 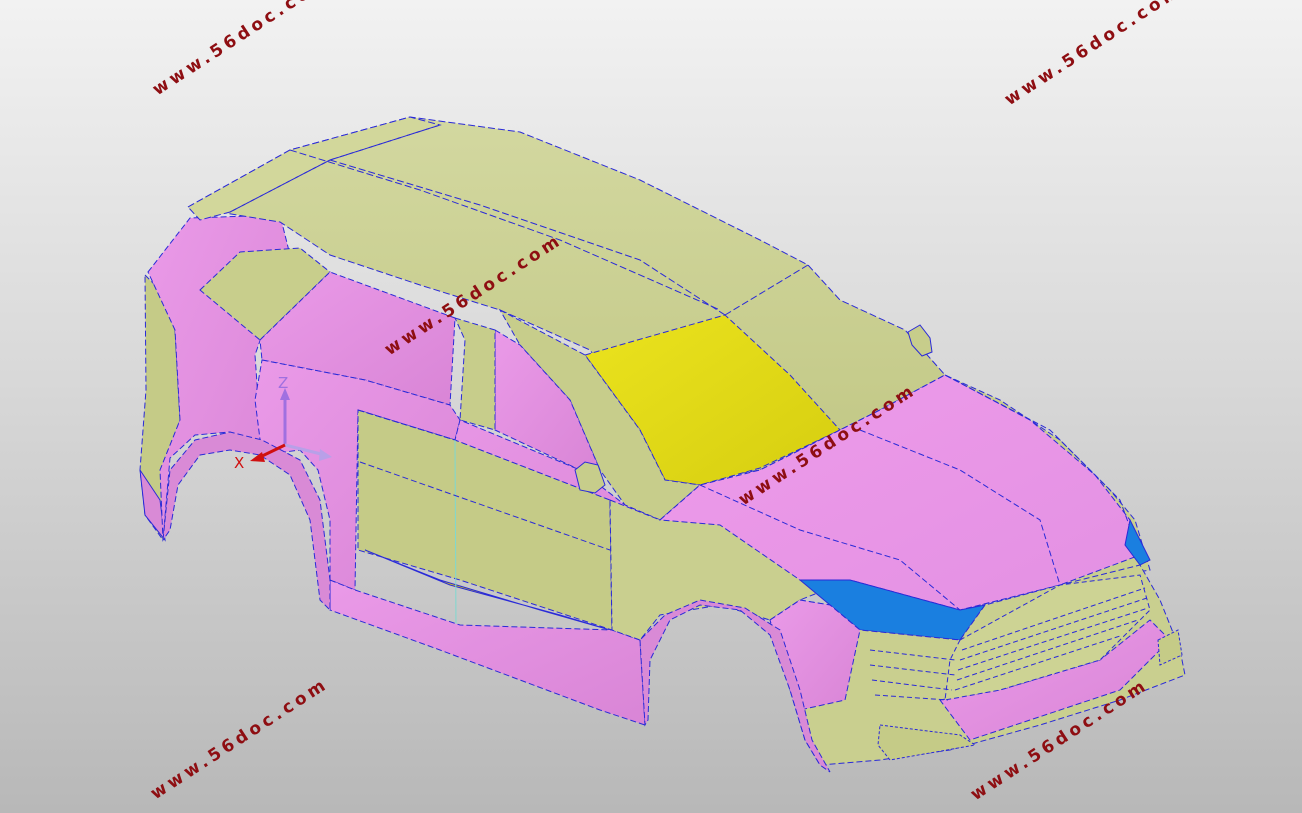 I want to click on rear-wheel-arch, so click(x=246, y=521).